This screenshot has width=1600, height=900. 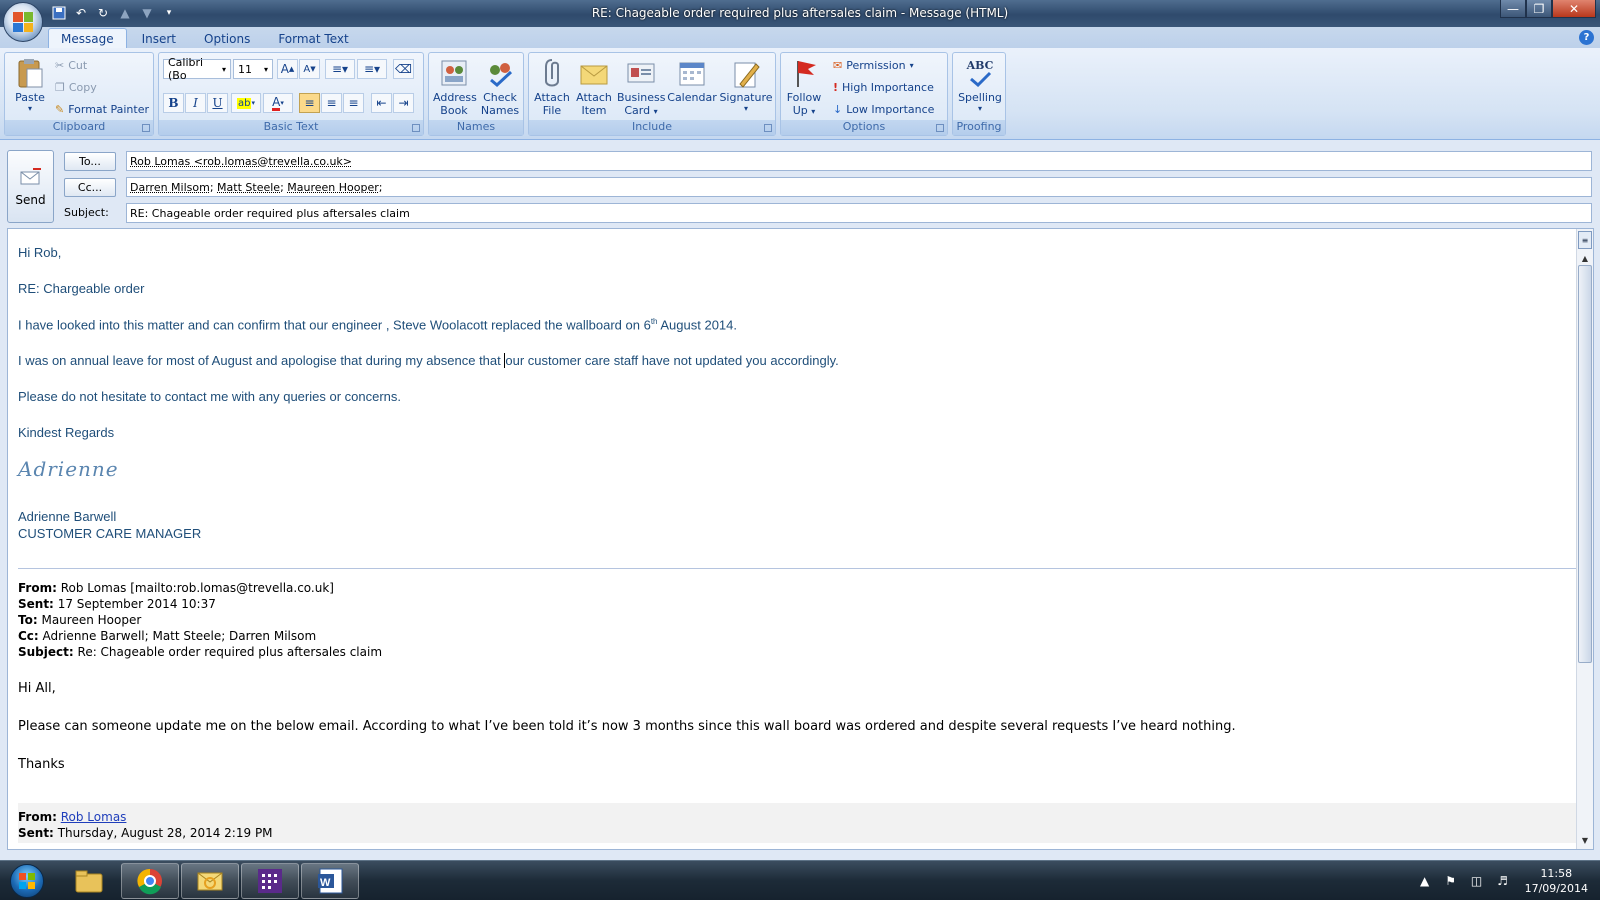 What do you see at coordinates (372, 69) in the screenshot?
I see `numbering-button: ≡▾` at bounding box center [372, 69].